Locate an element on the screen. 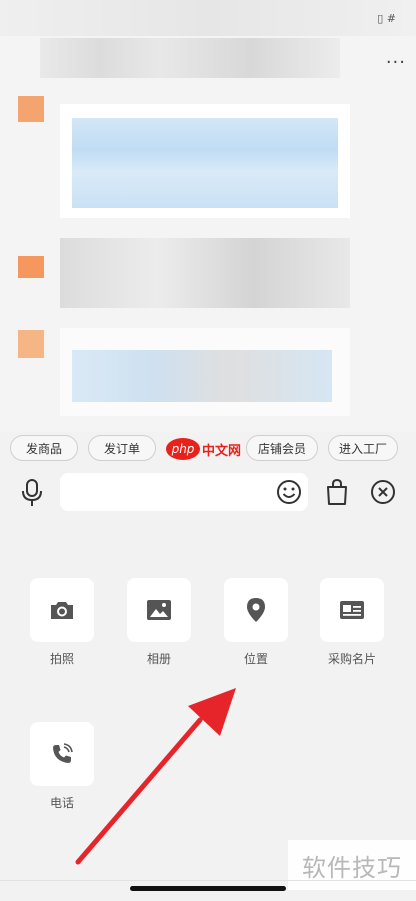 The width and height of the screenshot is (416, 901). blurred-header is located at coordinates (208, 18).